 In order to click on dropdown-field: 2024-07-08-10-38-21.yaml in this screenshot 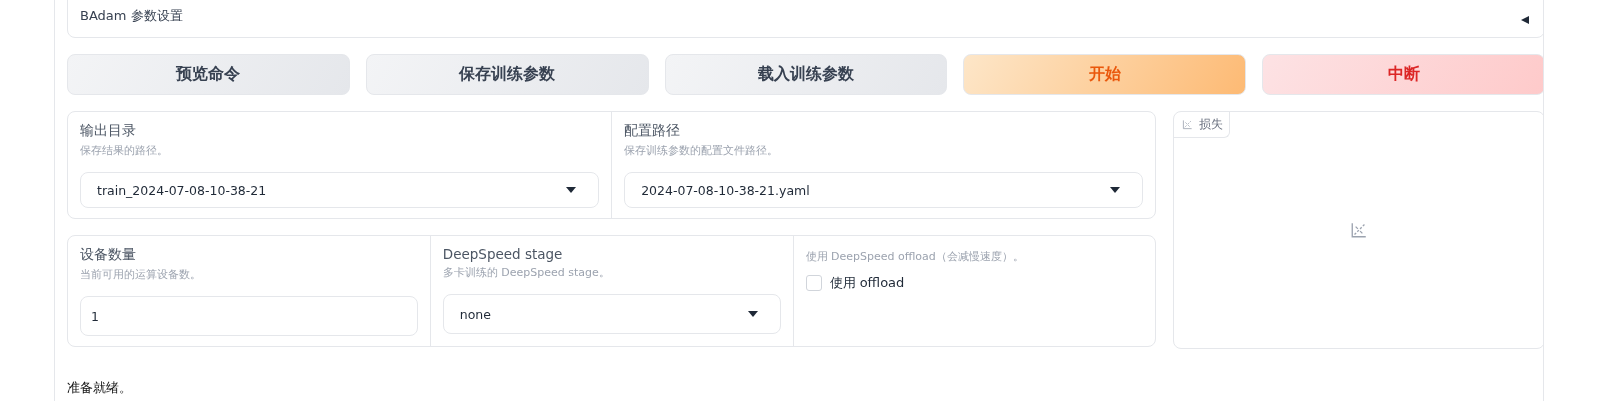, I will do `click(884, 190)`.